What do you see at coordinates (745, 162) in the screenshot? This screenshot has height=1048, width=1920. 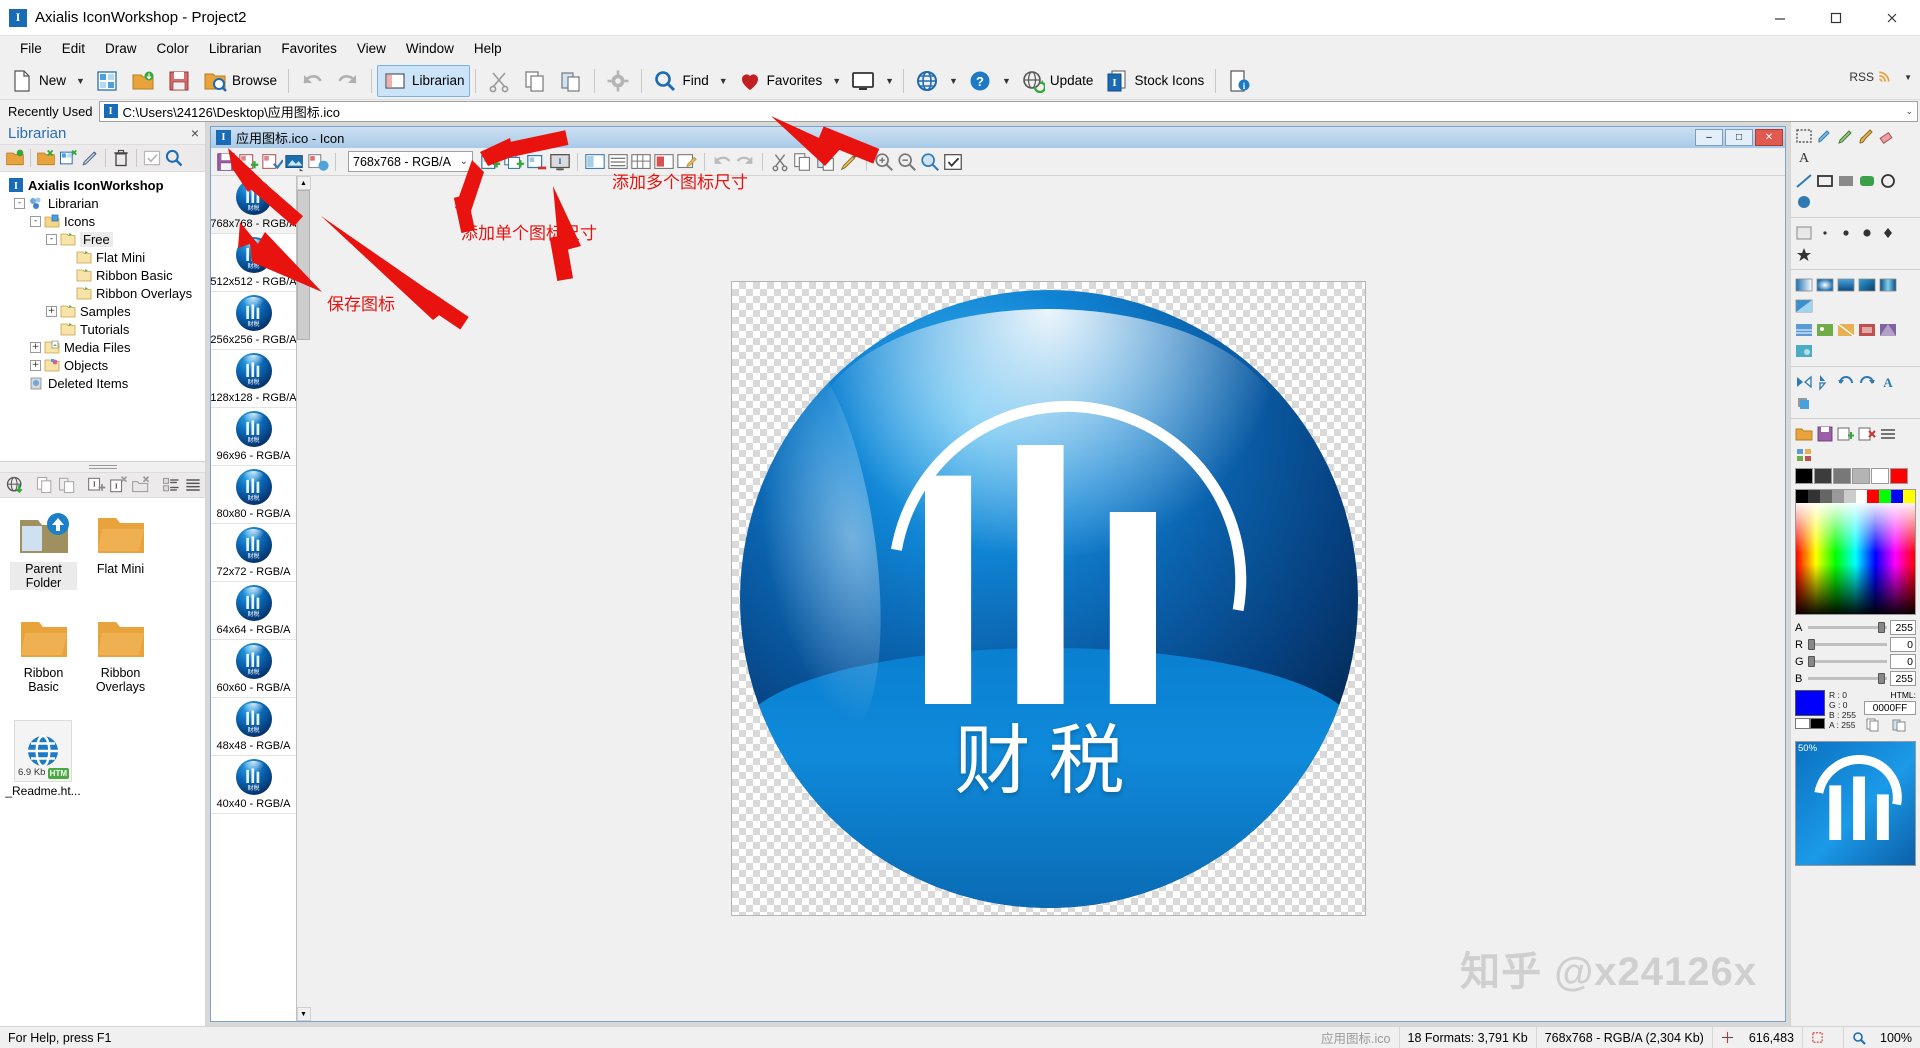 I see `redo-icon` at bounding box center [745, 162].